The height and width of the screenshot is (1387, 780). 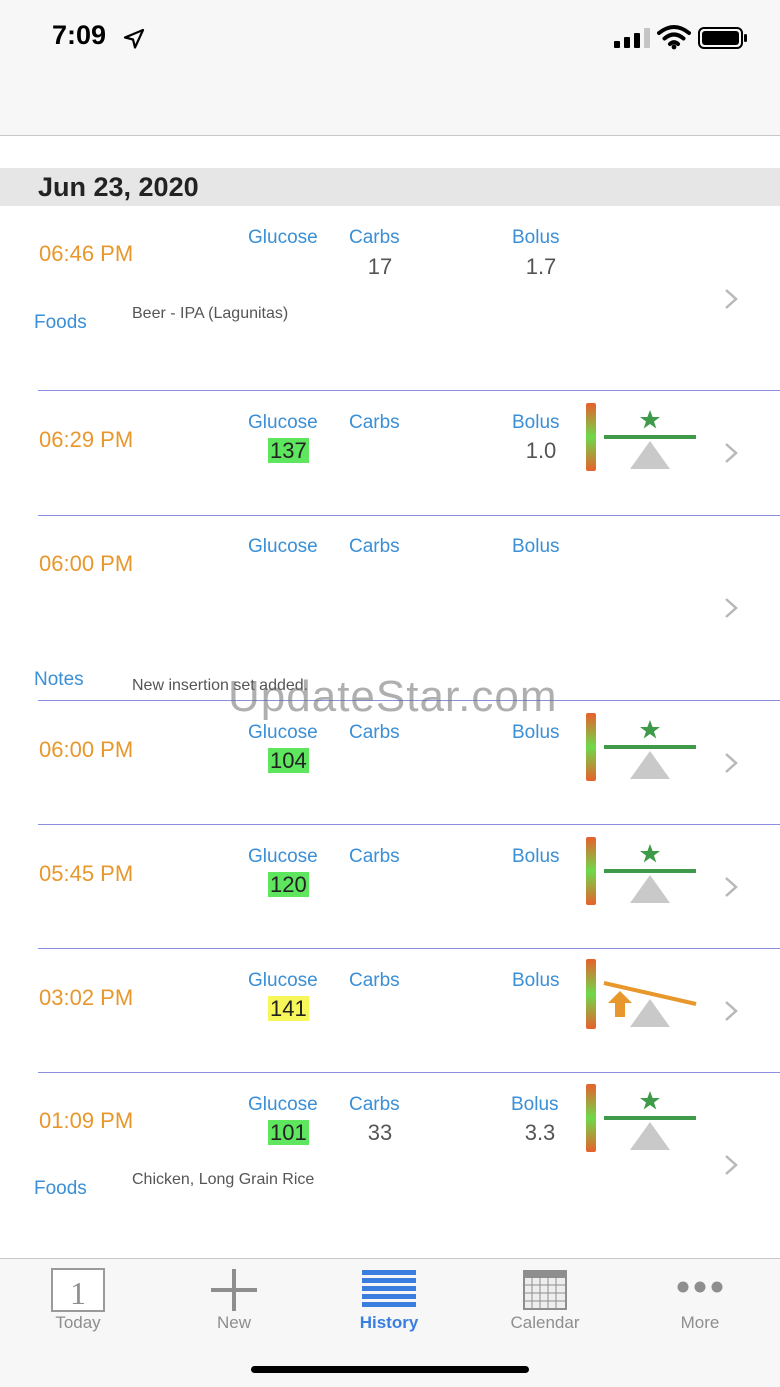 I want to click on bolus-value: 3.3, so click(x=540, y=1132).